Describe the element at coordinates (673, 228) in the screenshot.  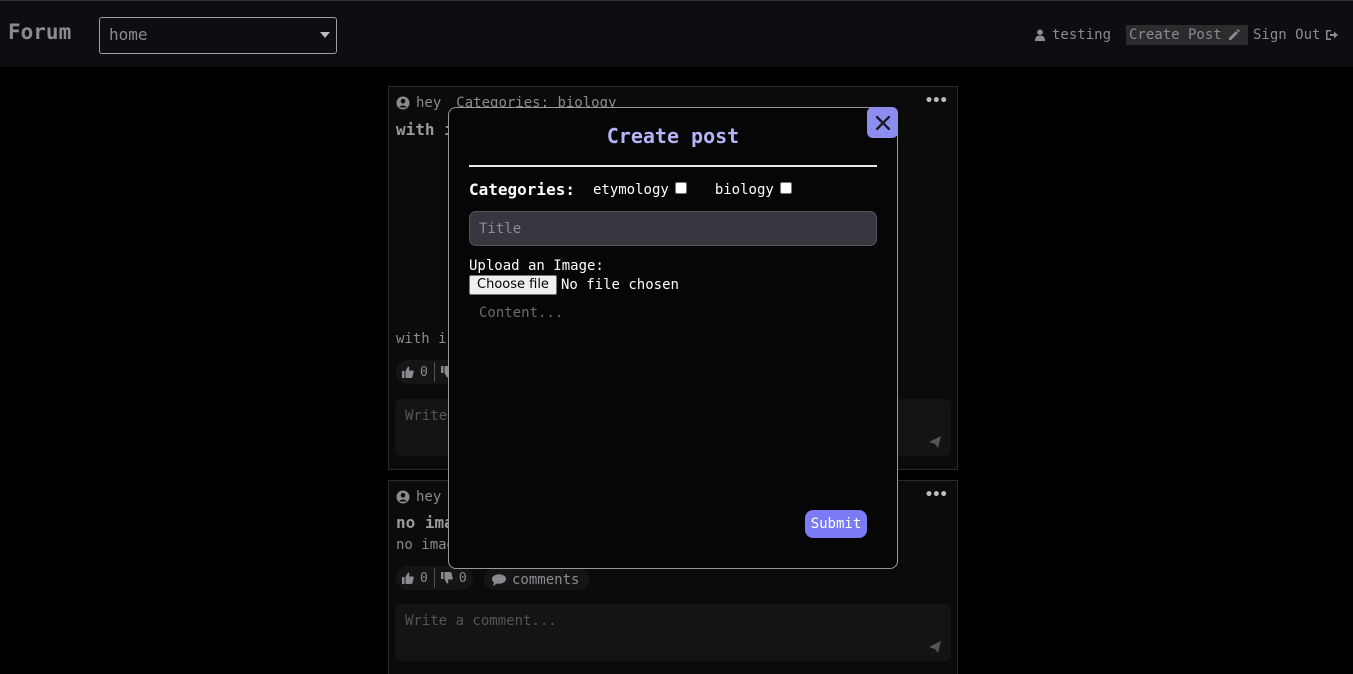
I see `title-input: Title` at that location.